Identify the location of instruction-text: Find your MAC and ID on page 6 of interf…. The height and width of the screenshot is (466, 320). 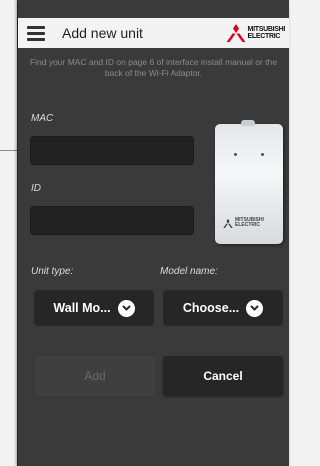
(153, 67).